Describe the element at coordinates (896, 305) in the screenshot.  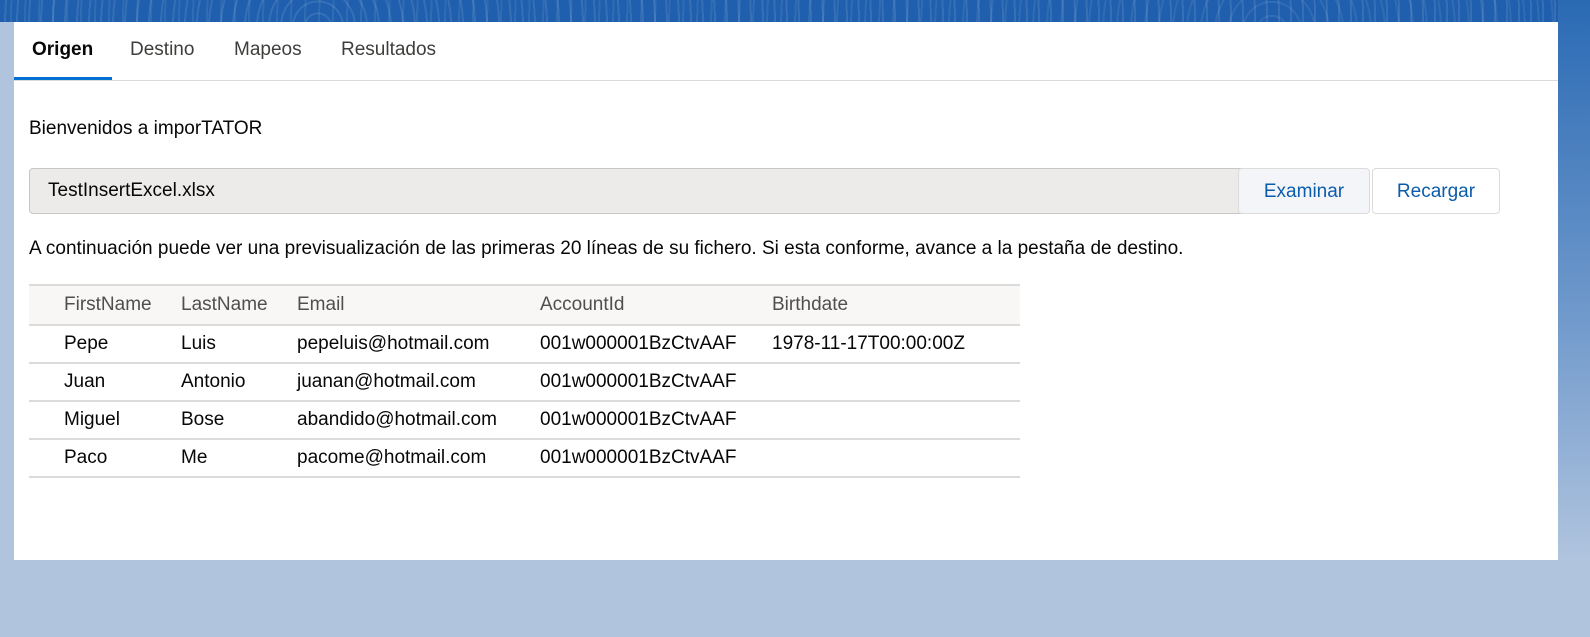
I see `column-header-birthdate: Birthdate` at that location.